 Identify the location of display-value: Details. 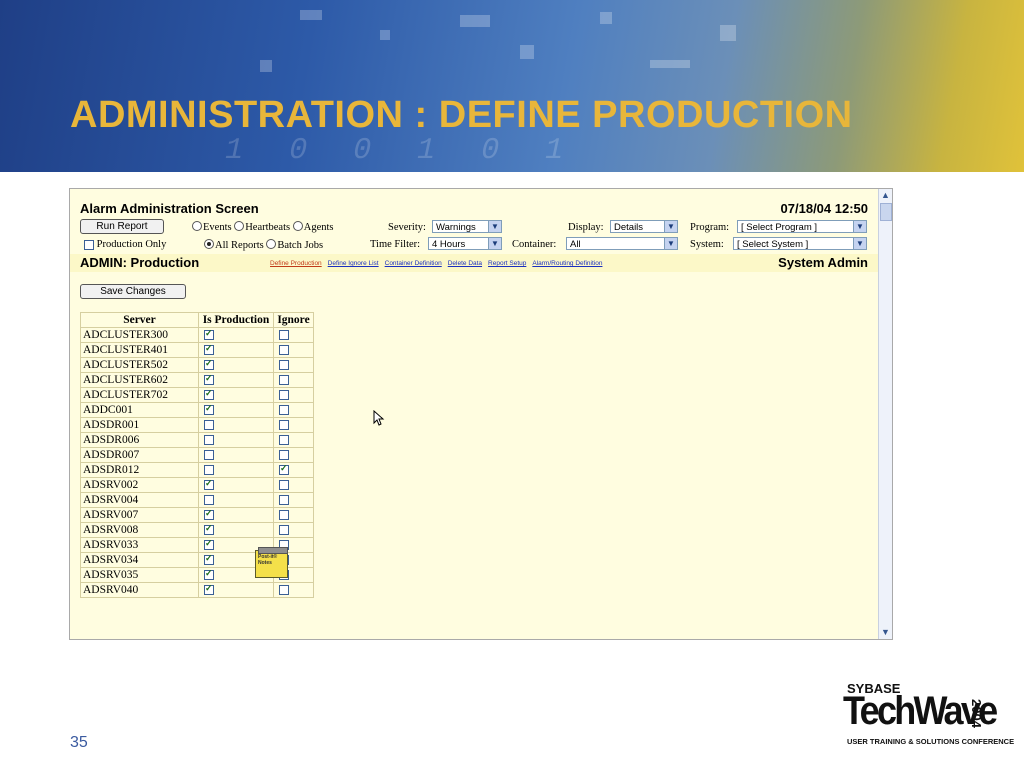
(629, 227).